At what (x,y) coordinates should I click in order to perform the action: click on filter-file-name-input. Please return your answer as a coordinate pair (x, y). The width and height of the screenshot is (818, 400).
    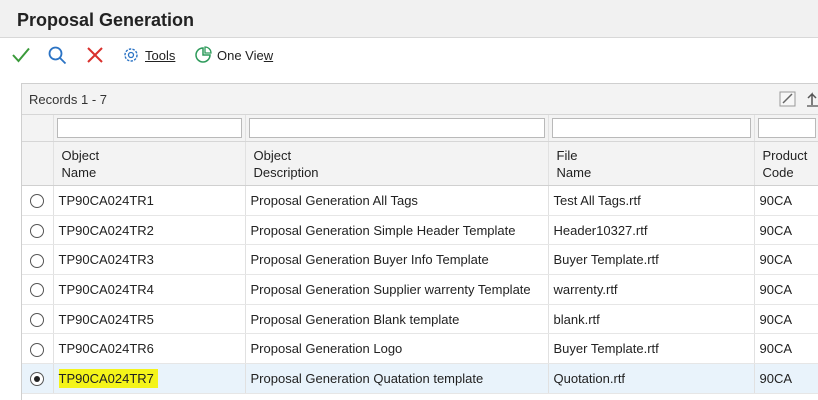
    Looking at the image, I should click on (651, 128).